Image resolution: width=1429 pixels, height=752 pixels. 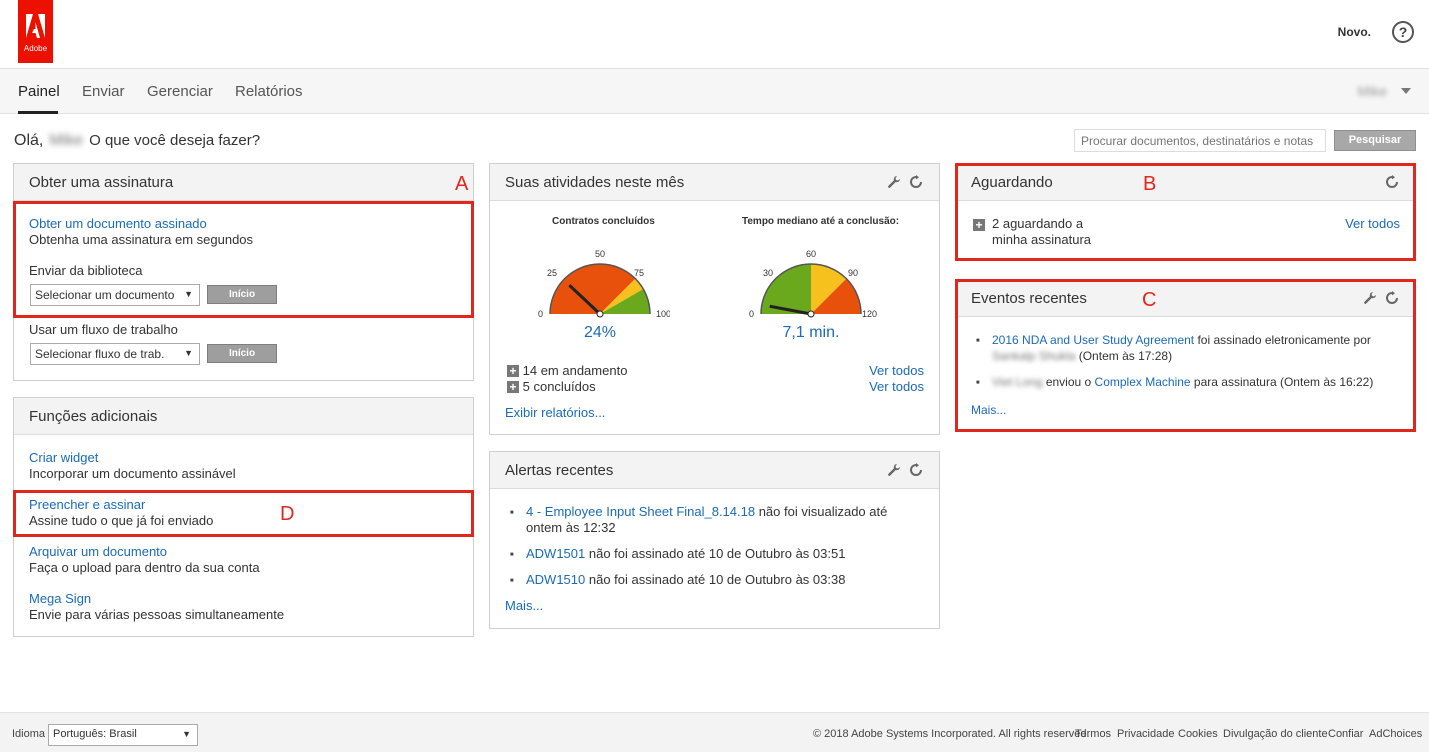 I want to click on marker-c: C, so click(x=1149, y=300).